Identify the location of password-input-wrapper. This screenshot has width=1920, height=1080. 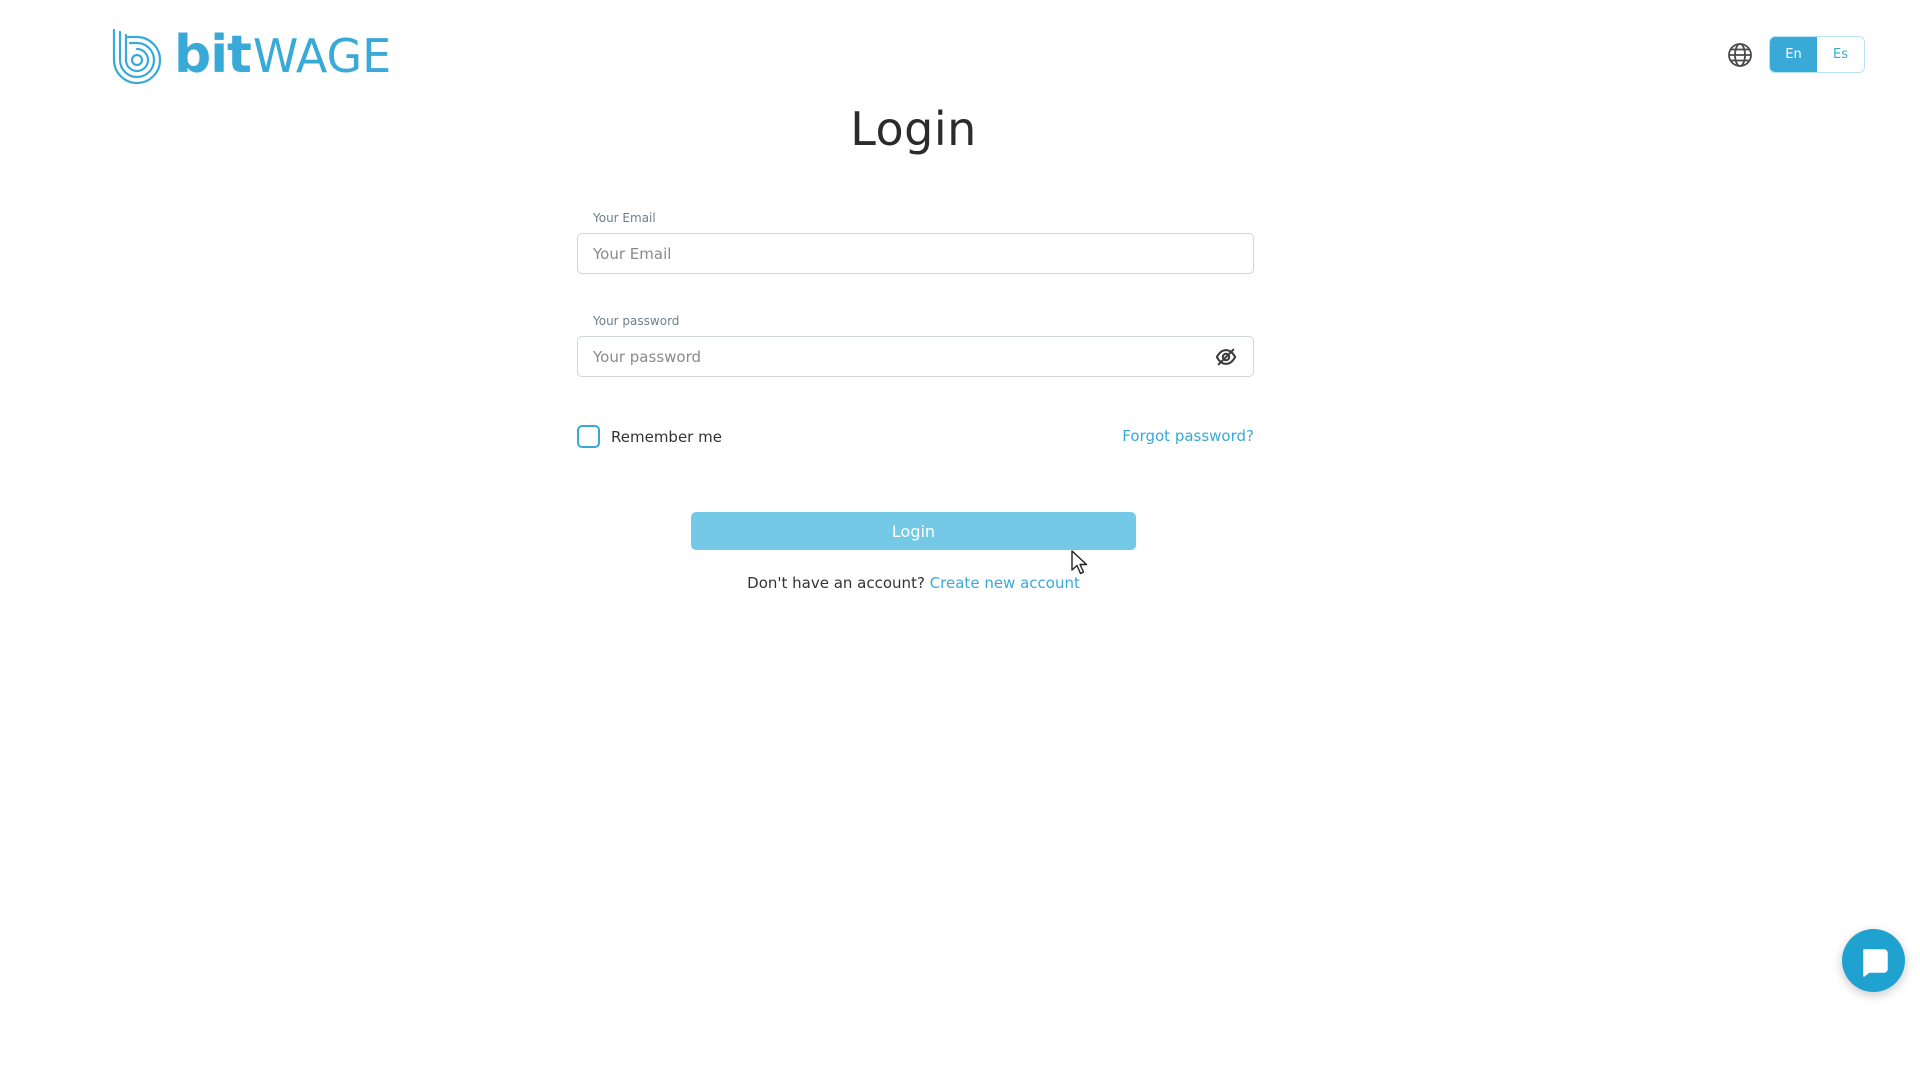
(915, 356).